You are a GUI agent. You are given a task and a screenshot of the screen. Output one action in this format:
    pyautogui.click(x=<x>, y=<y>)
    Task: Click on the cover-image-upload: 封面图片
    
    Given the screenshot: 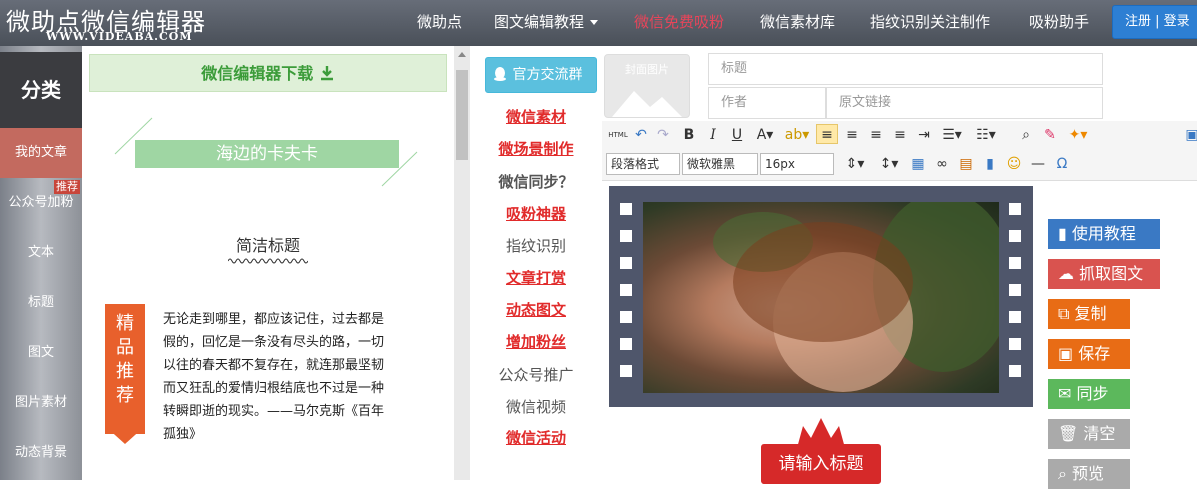 What is the action you would take?
    pyautogui.click(x=647, y=86)
    